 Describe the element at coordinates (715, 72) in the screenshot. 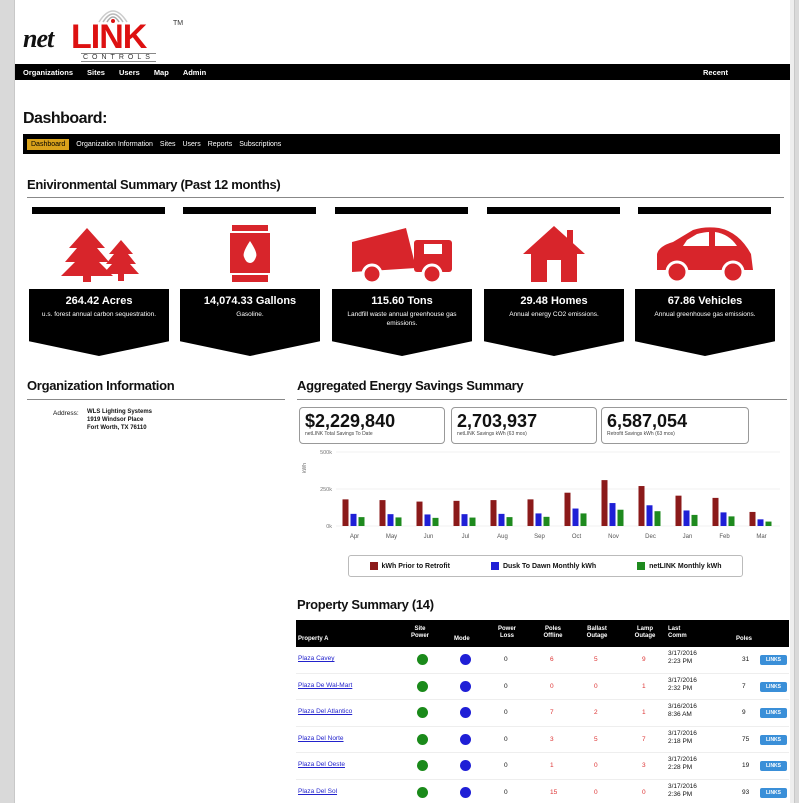

I see `nav-recent: Recent` at that location.